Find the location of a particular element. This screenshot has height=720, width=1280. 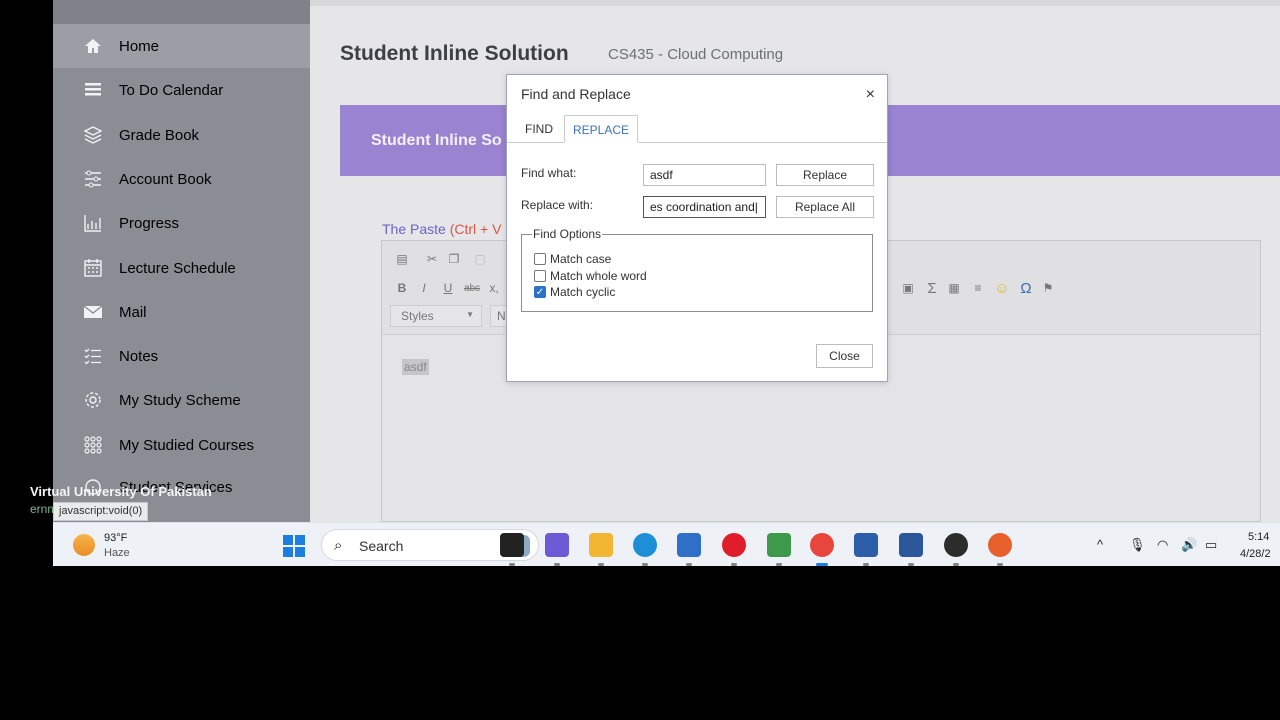

teams-icon is located at coordinates (557, 549).